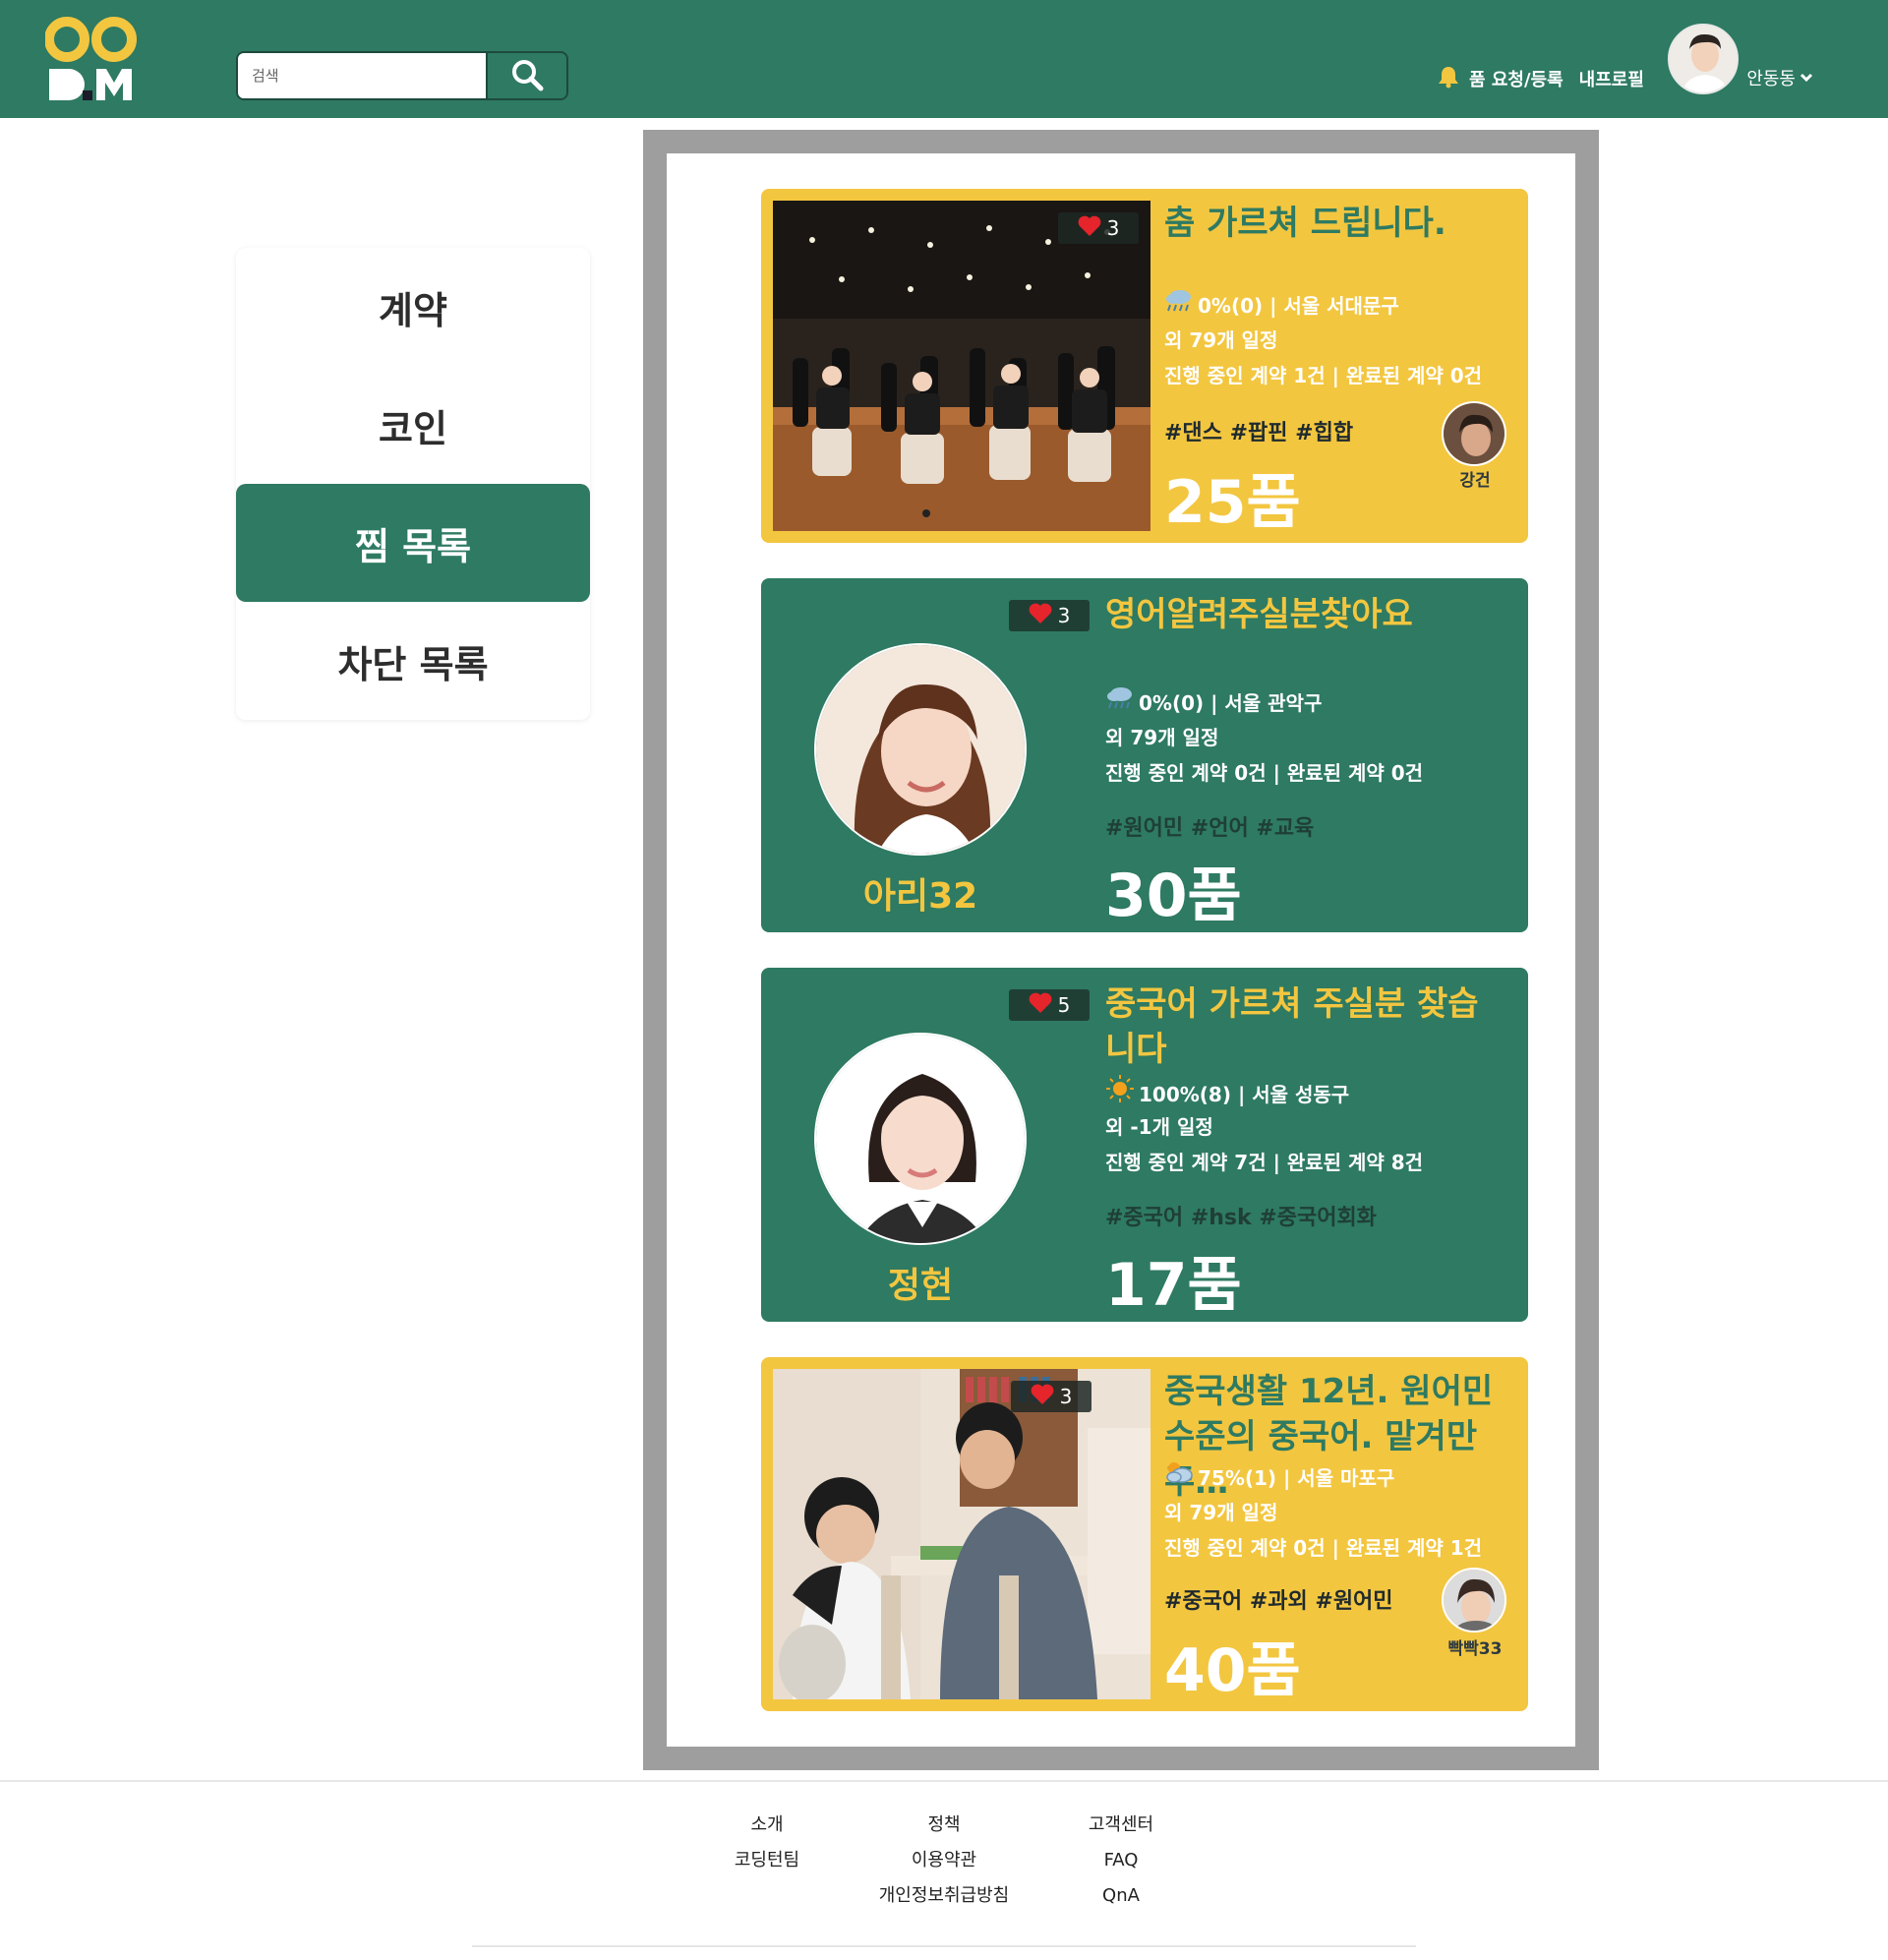 This screenshot has height=1960, width=1888. Describe the element at coordinates (1259, 433) in the screenshot. I see `card-tags: #댄스 #팝핀 #힙합` at that location.